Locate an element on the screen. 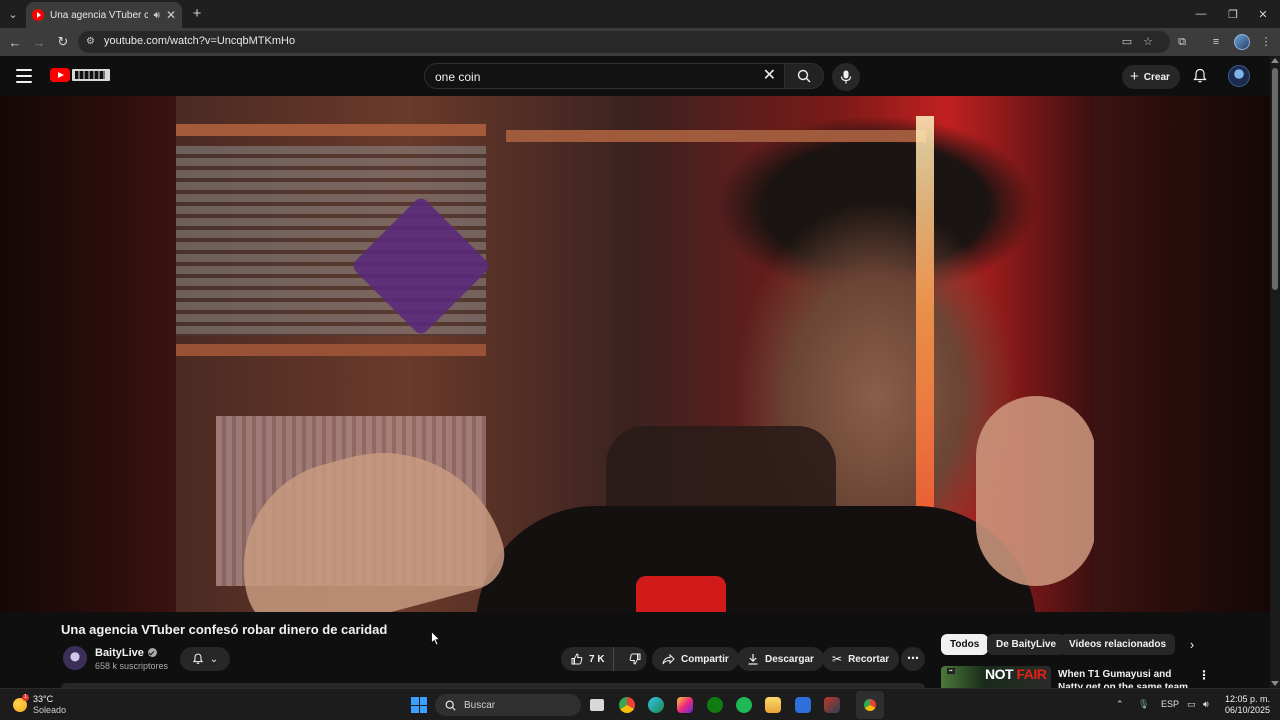 The height and width of the screenshot is (720, 1280). chrome-icon is located at coordinates (627, 705).